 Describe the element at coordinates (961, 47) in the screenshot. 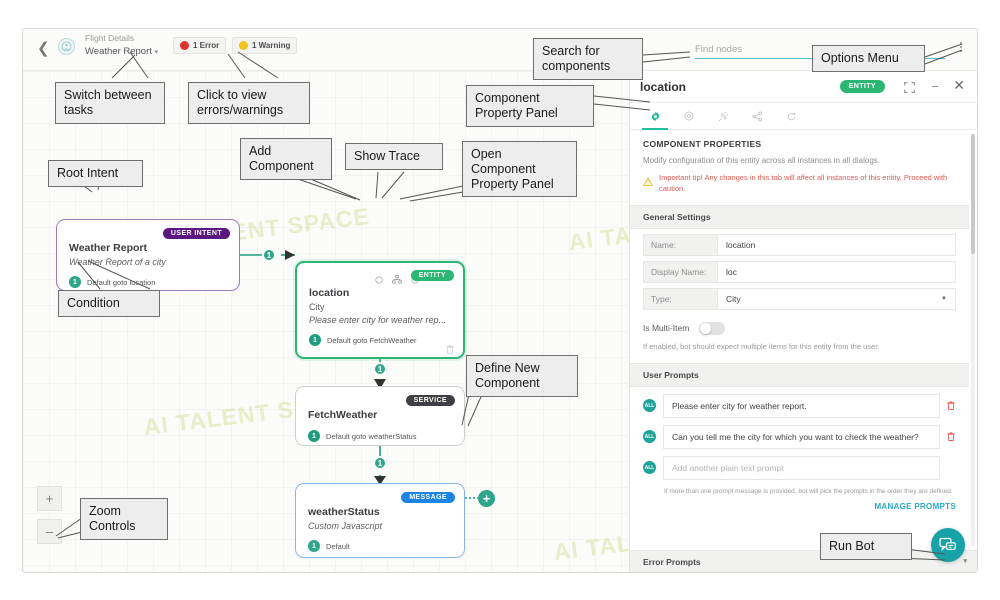

I see `options-menu-icon` at that location.